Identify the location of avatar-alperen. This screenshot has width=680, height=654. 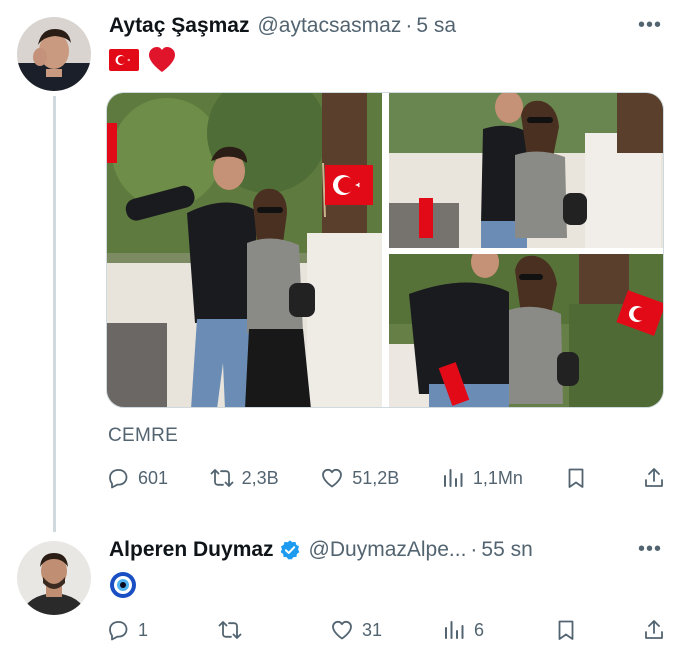
(54, 578).